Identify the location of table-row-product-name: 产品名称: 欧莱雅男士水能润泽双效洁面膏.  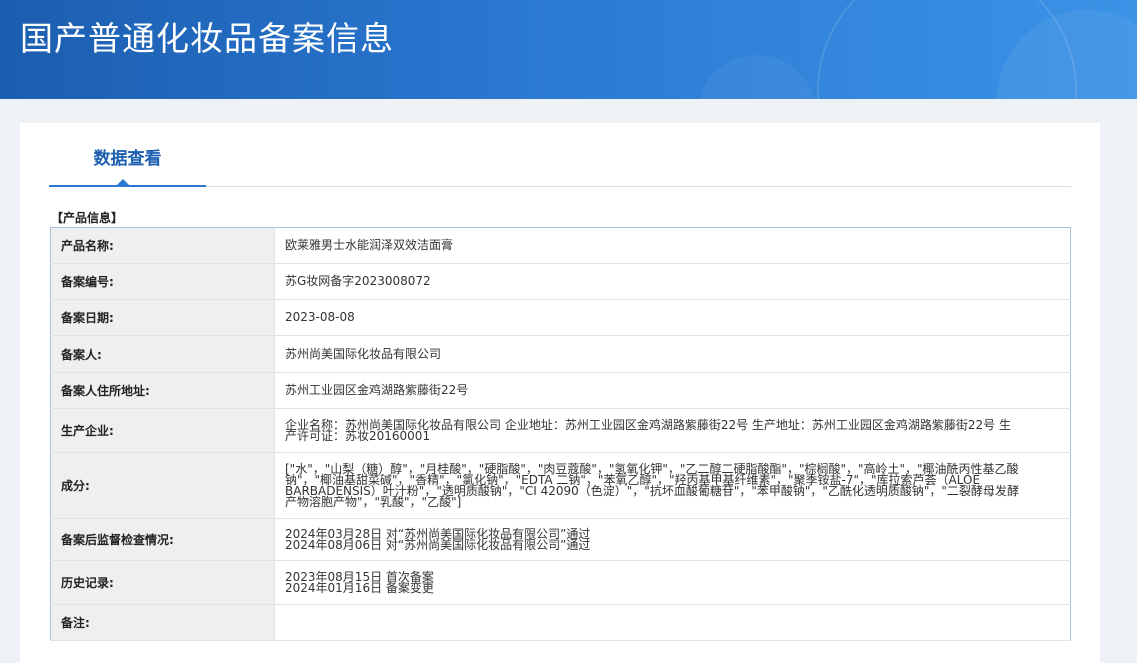
(560, 245).